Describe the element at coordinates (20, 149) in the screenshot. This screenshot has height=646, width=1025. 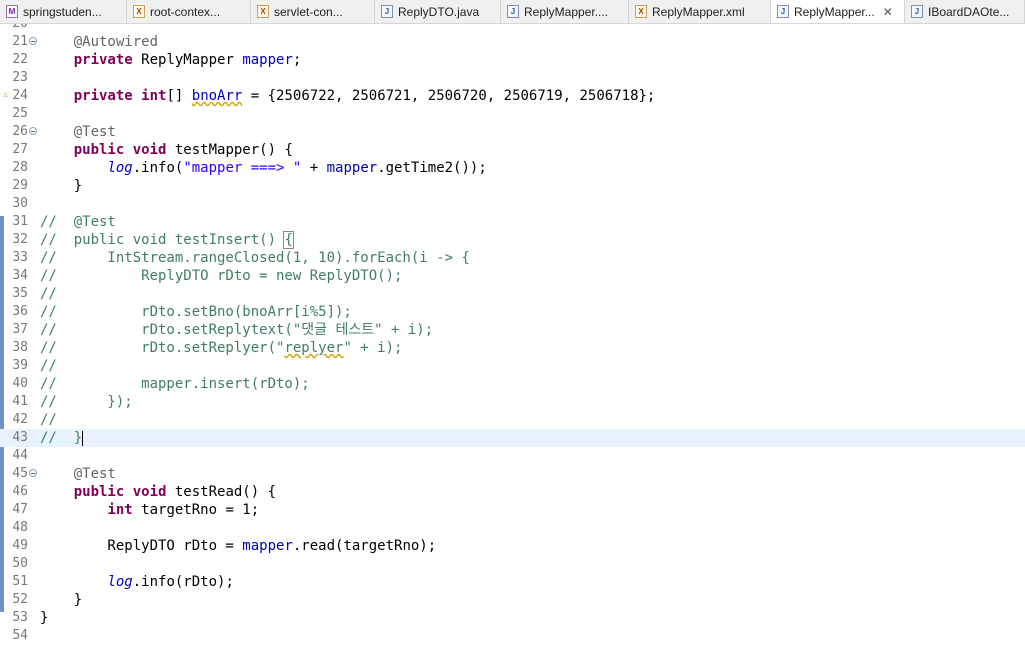
I see `line-number: 27` at that location.